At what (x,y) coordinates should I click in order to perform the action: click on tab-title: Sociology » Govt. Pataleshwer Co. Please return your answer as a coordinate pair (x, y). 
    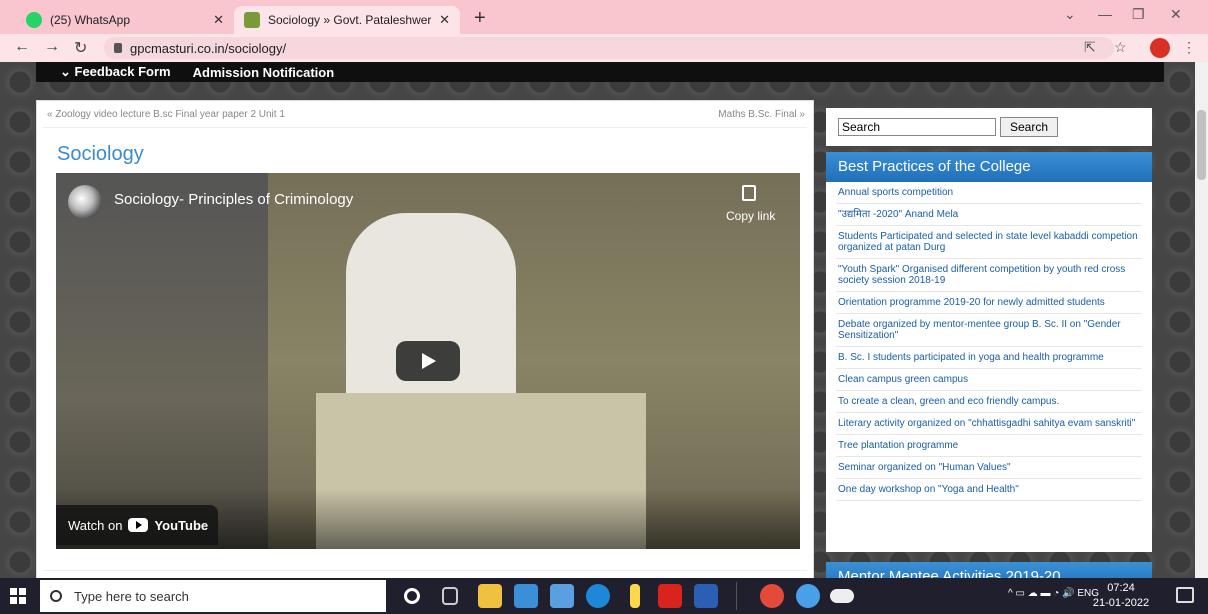
    Looking at the image, I should click on (351, 20).